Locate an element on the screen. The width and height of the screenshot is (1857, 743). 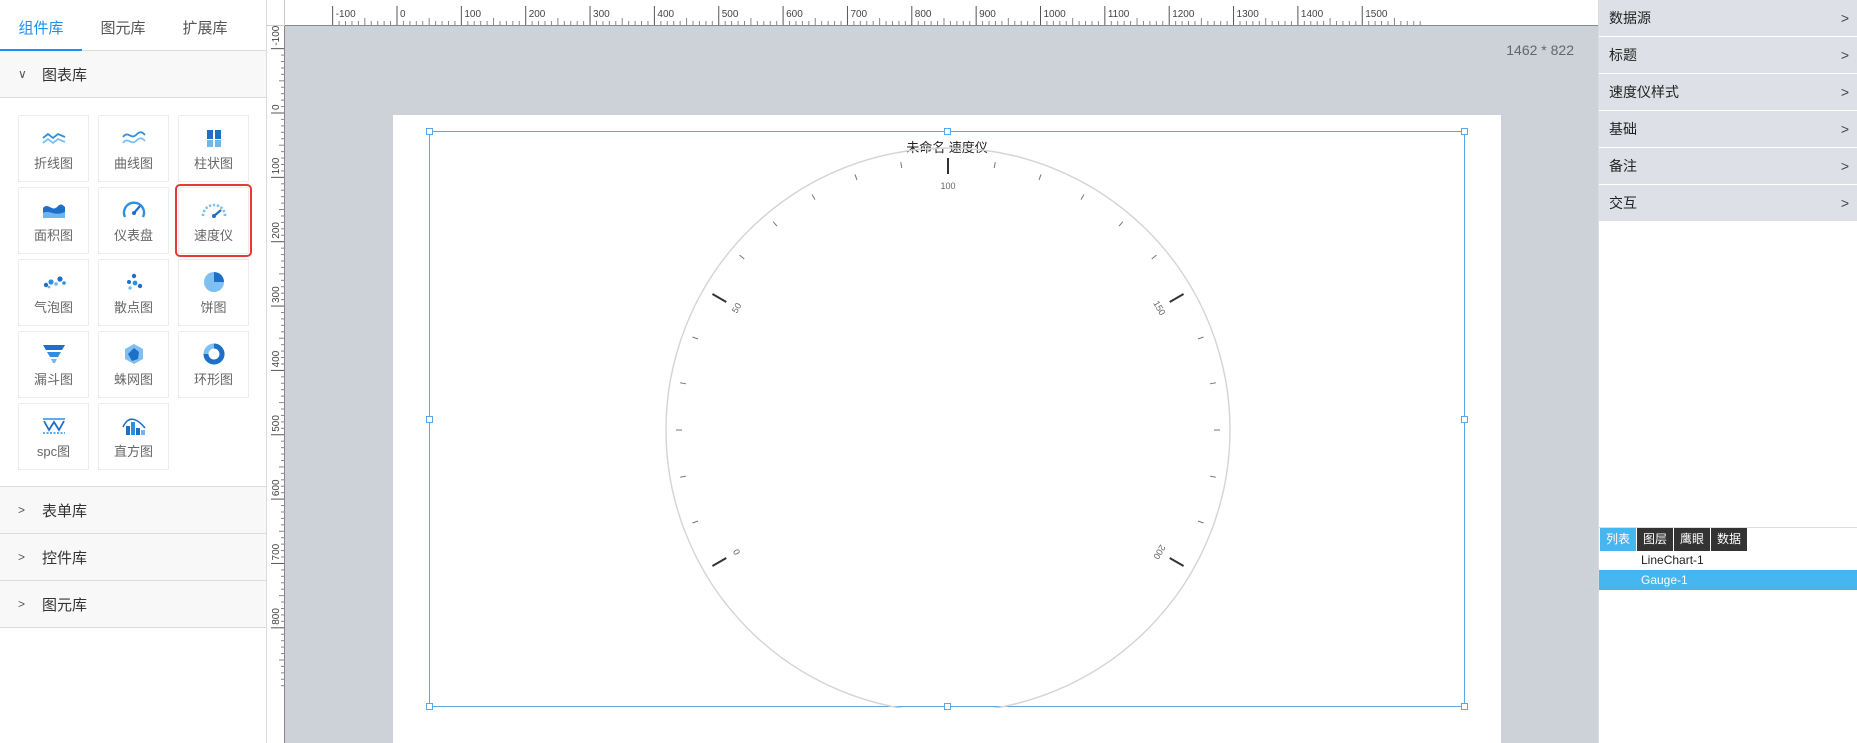
chart-item-funnel: 漏斗图 is located at coordinates (53, 364).